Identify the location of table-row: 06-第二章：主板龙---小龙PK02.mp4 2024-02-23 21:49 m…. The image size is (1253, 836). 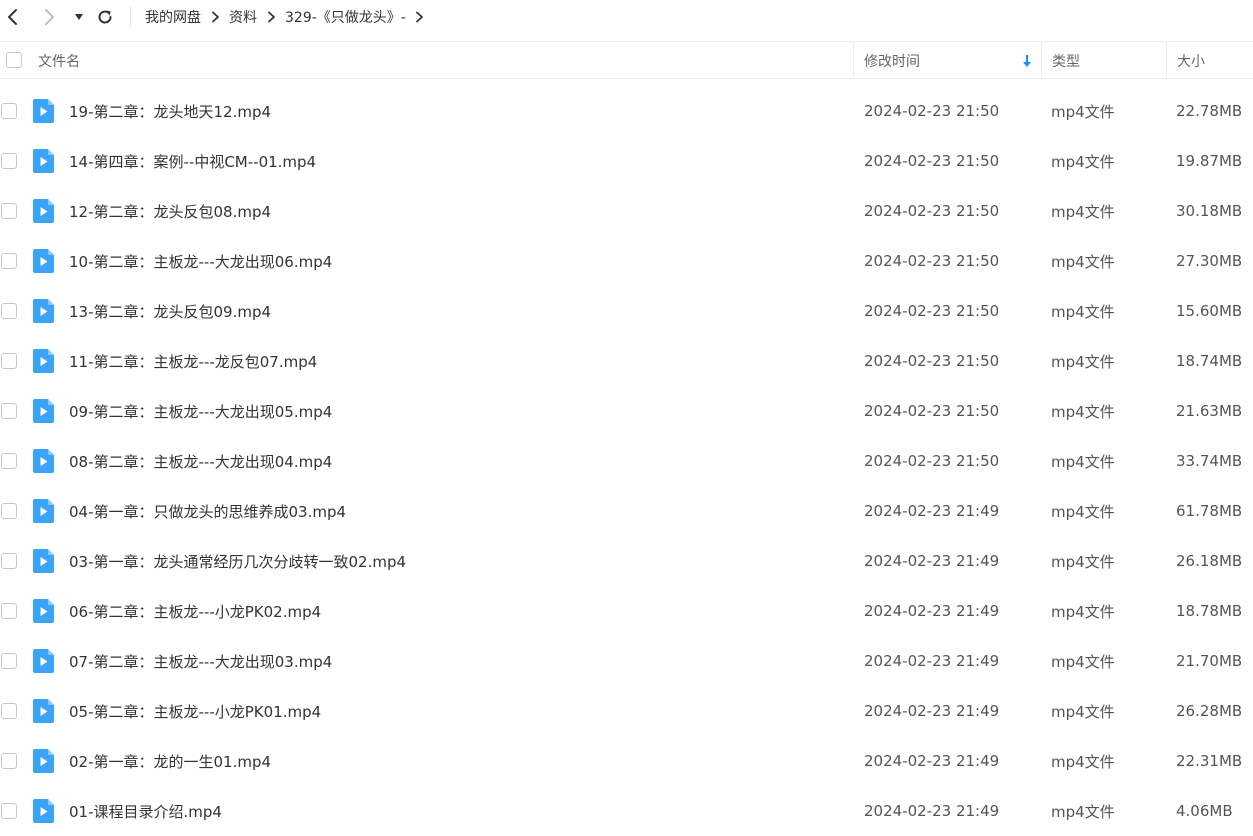
(626, 611).